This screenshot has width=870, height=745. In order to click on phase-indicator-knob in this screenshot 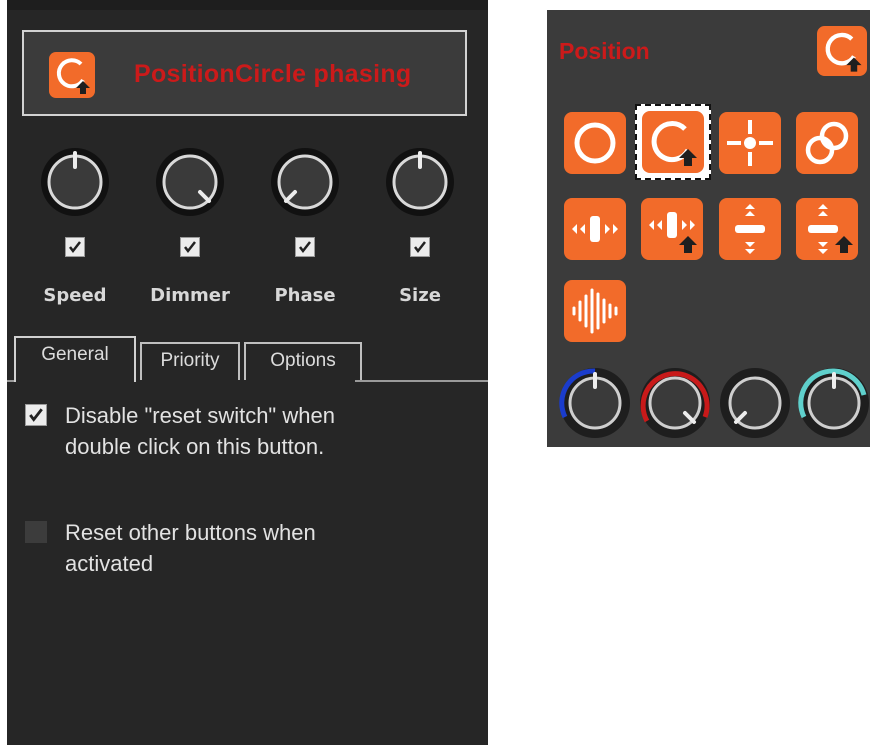, I will do `click(755, 403)`.